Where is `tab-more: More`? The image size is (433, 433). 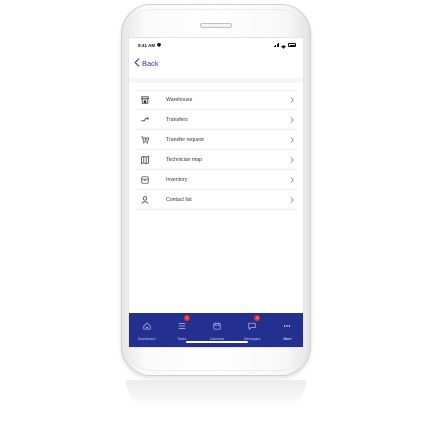 tab-more: More is located at coordinates (286, 329).